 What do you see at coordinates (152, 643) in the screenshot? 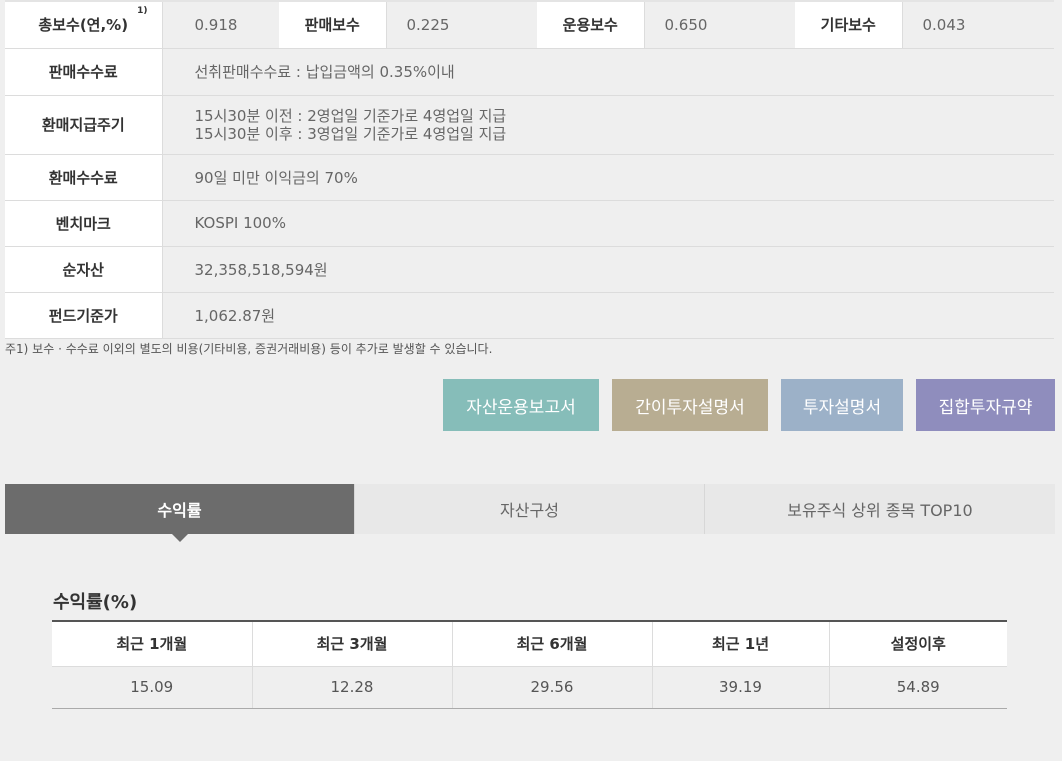
I see `returns-header-1m: 최근 1개월` at bounding box center [152, 643].